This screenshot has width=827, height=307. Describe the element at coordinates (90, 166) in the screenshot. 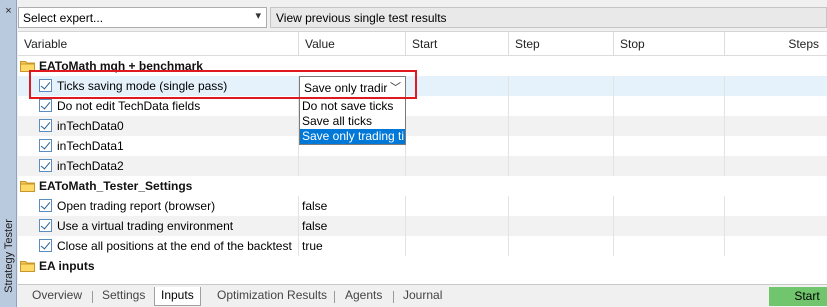

I see `parameter-name: inTechData2` at that location.